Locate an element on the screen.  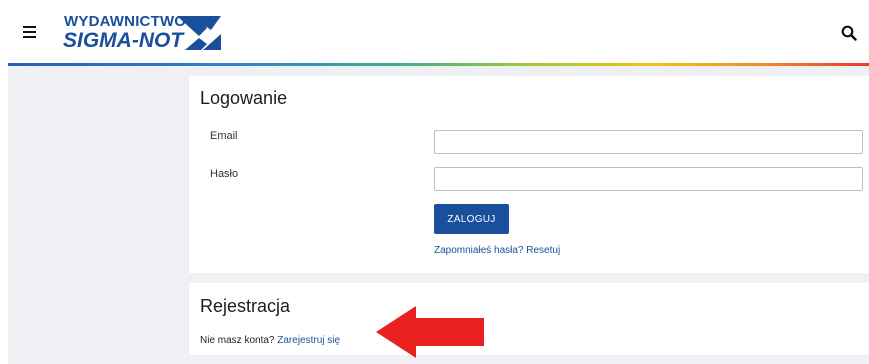
logo-line-1: WYDAWNICTWO is located at coordinates (125, 21).